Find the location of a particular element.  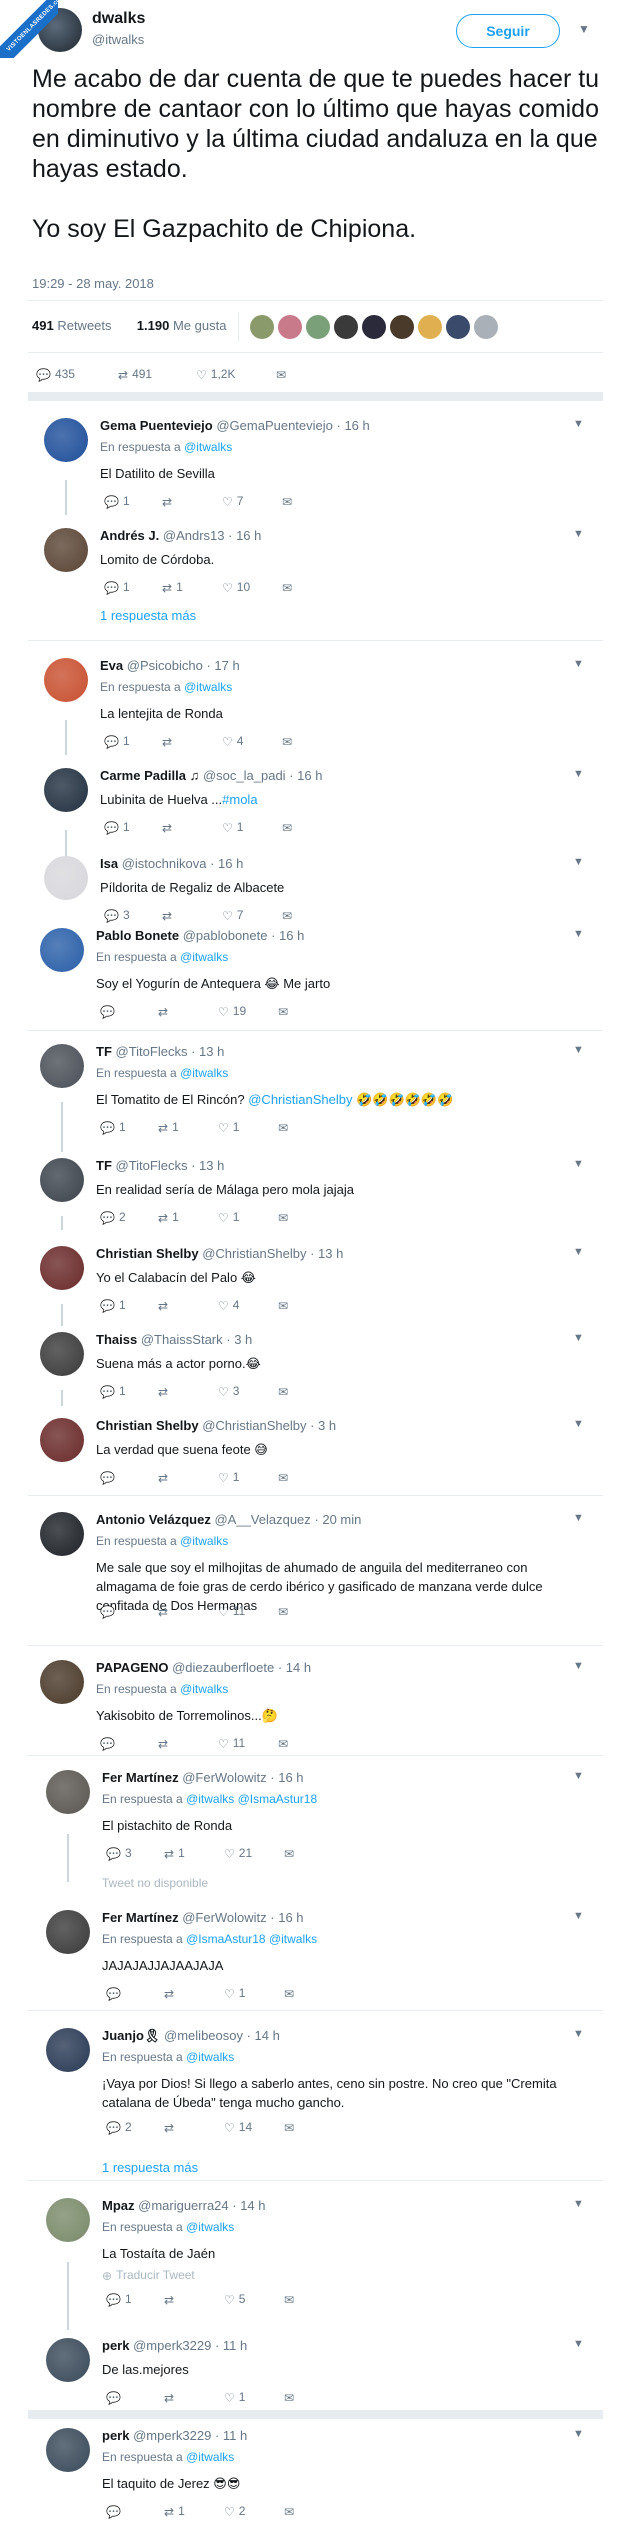

author-handle: @TitoFlecks is located at coordinates (152, 1051).